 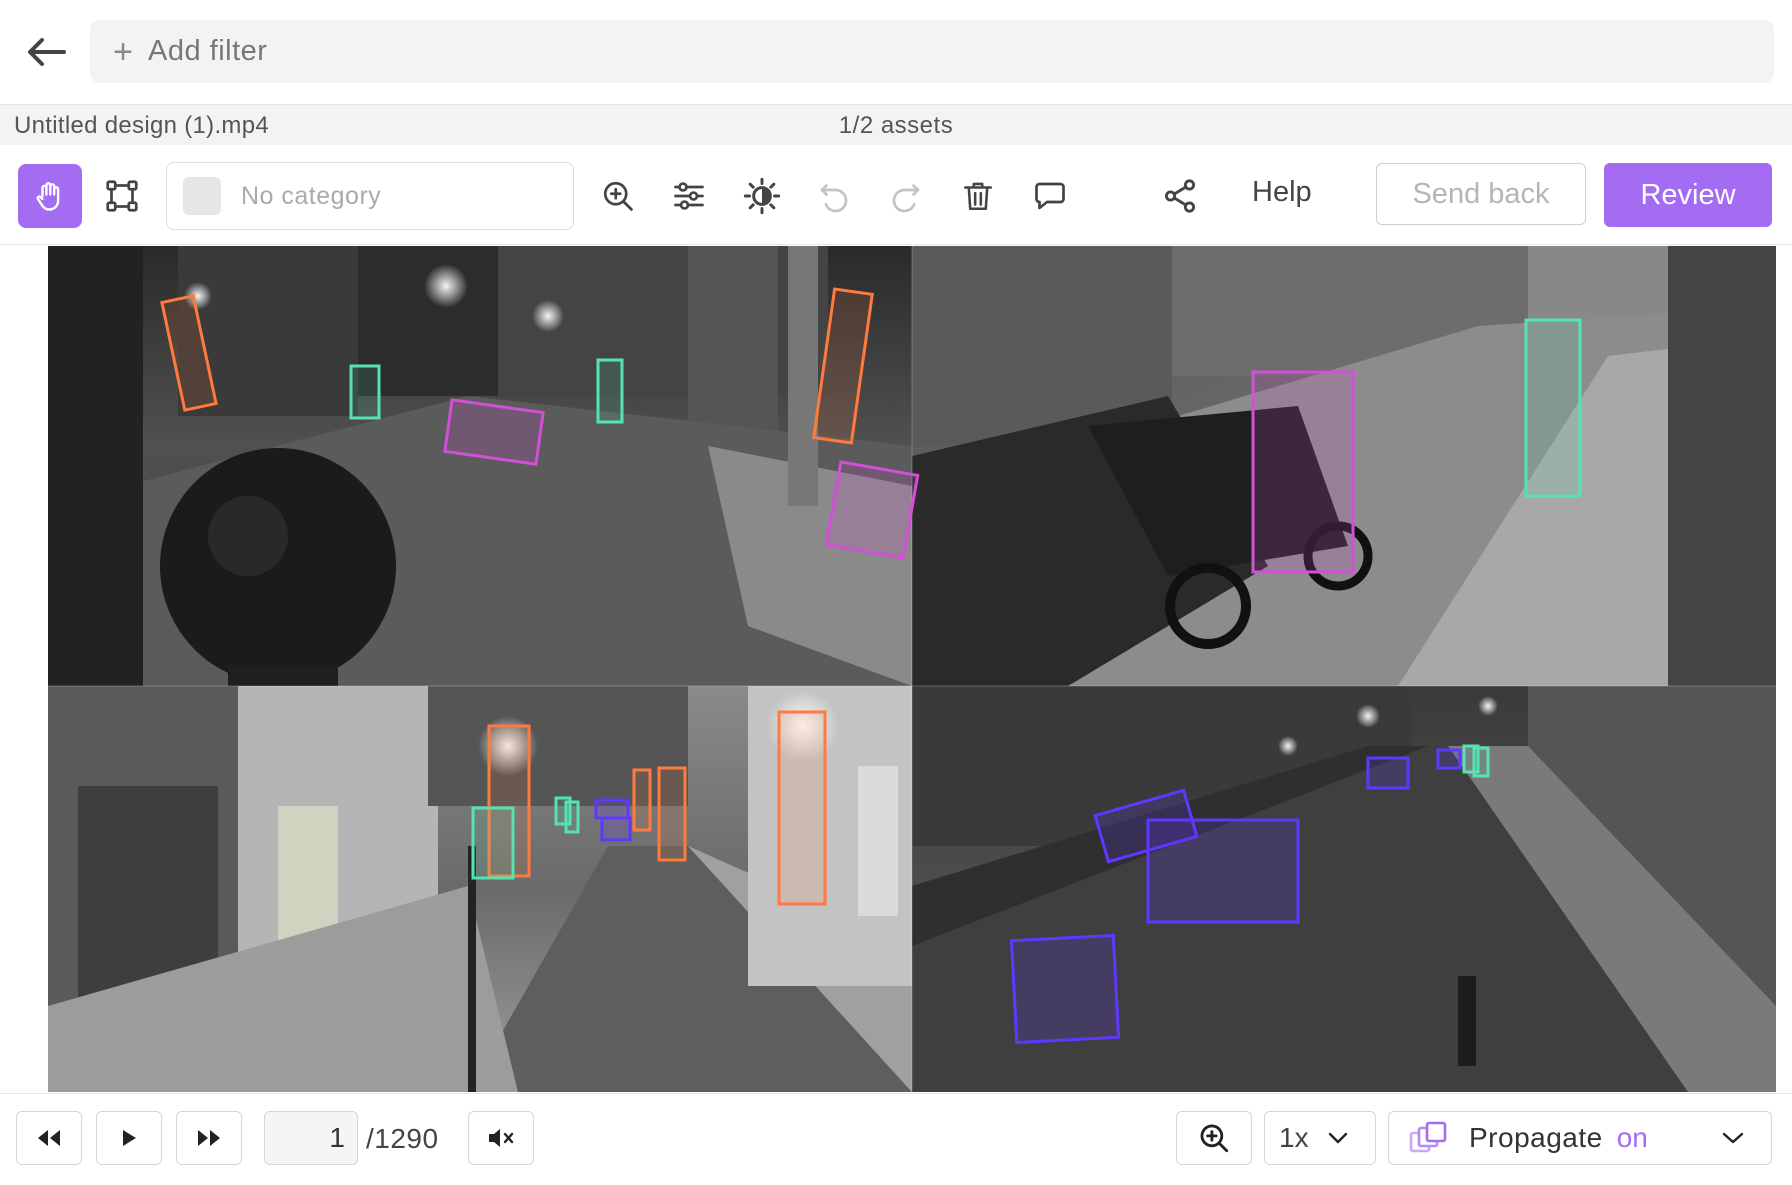 I want to click on bounding-box-tool-button, so click(x=122, y=196).